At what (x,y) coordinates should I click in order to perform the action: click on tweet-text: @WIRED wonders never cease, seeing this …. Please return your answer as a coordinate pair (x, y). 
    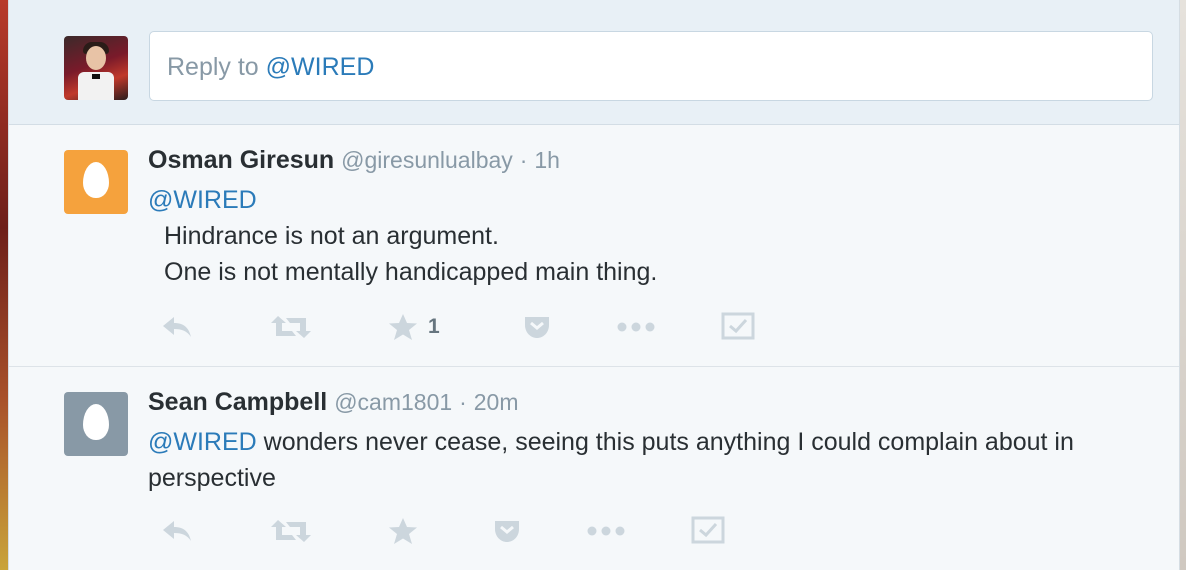
    Looking at the image, I should click on (655, 460).